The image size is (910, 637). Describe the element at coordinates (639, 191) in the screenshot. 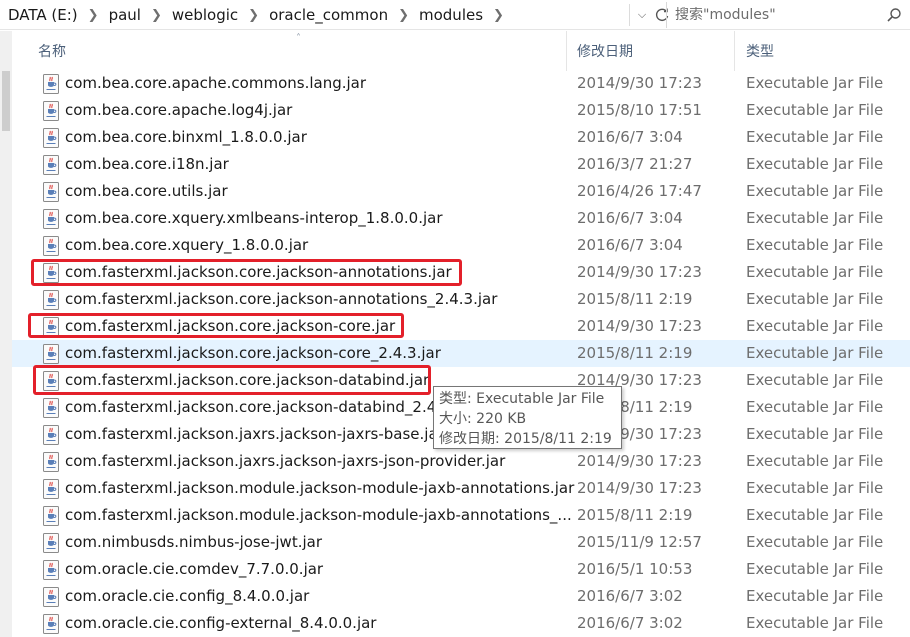

I see `file-date-modified: 2016/4/26 17:47` at that location.